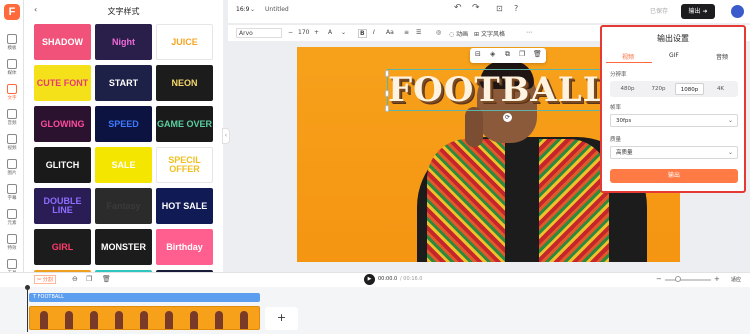  I want to click on zoom-slider-track, so click(688, 280).